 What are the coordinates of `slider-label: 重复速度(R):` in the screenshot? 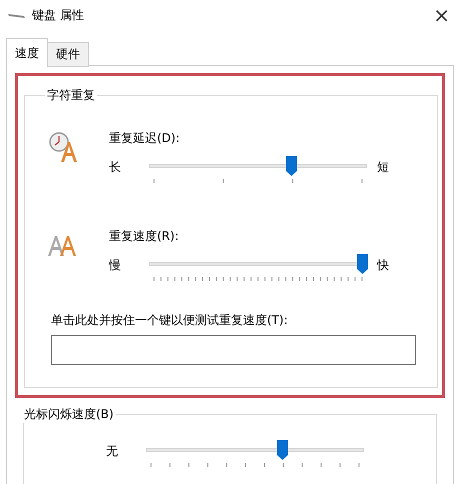 It's located at (144, 236).